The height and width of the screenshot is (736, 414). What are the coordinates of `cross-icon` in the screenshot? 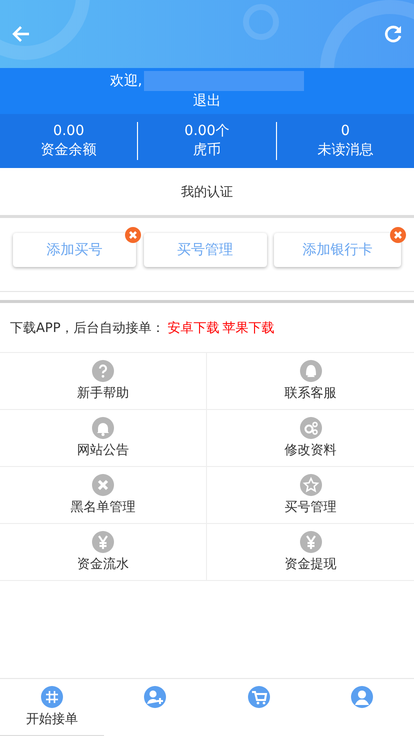 It's located at (103, 485).